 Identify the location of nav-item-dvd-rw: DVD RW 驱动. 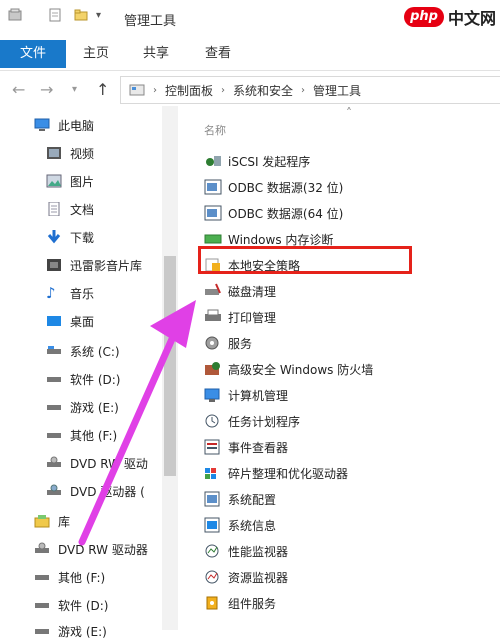
(97, 463).